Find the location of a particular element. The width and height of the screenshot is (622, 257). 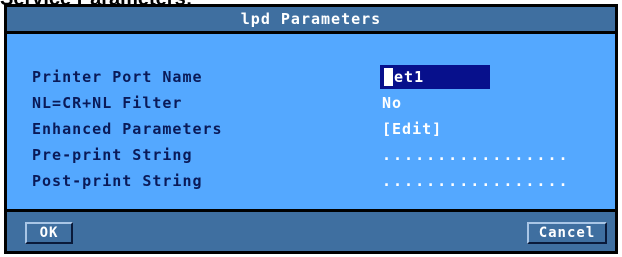

enhanced-parameters-edit: [Edit] is located at coordinates (412, 129).